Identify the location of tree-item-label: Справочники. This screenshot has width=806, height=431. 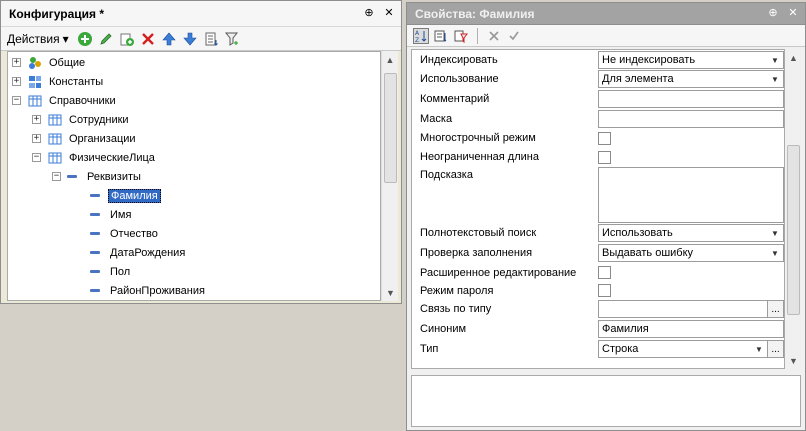
(82, 100).